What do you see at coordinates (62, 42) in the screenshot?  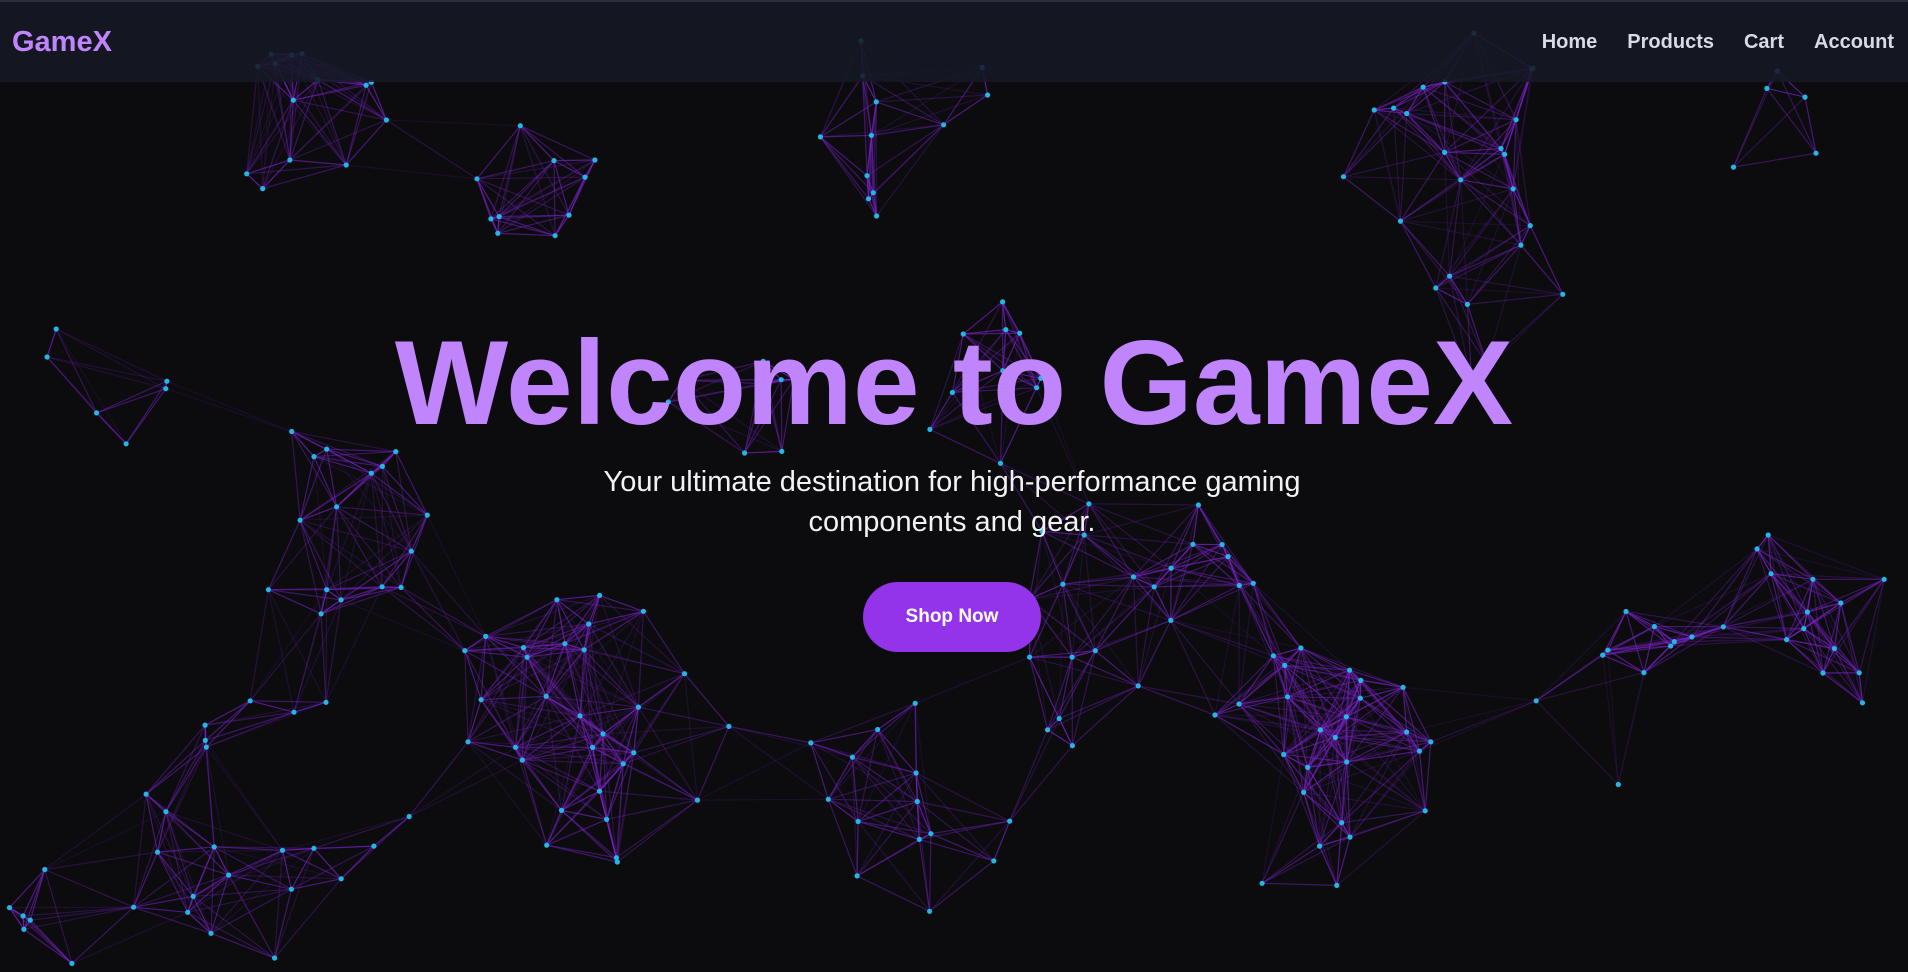 I see `brand-logo: GameX` at bounding box center [62, 42].